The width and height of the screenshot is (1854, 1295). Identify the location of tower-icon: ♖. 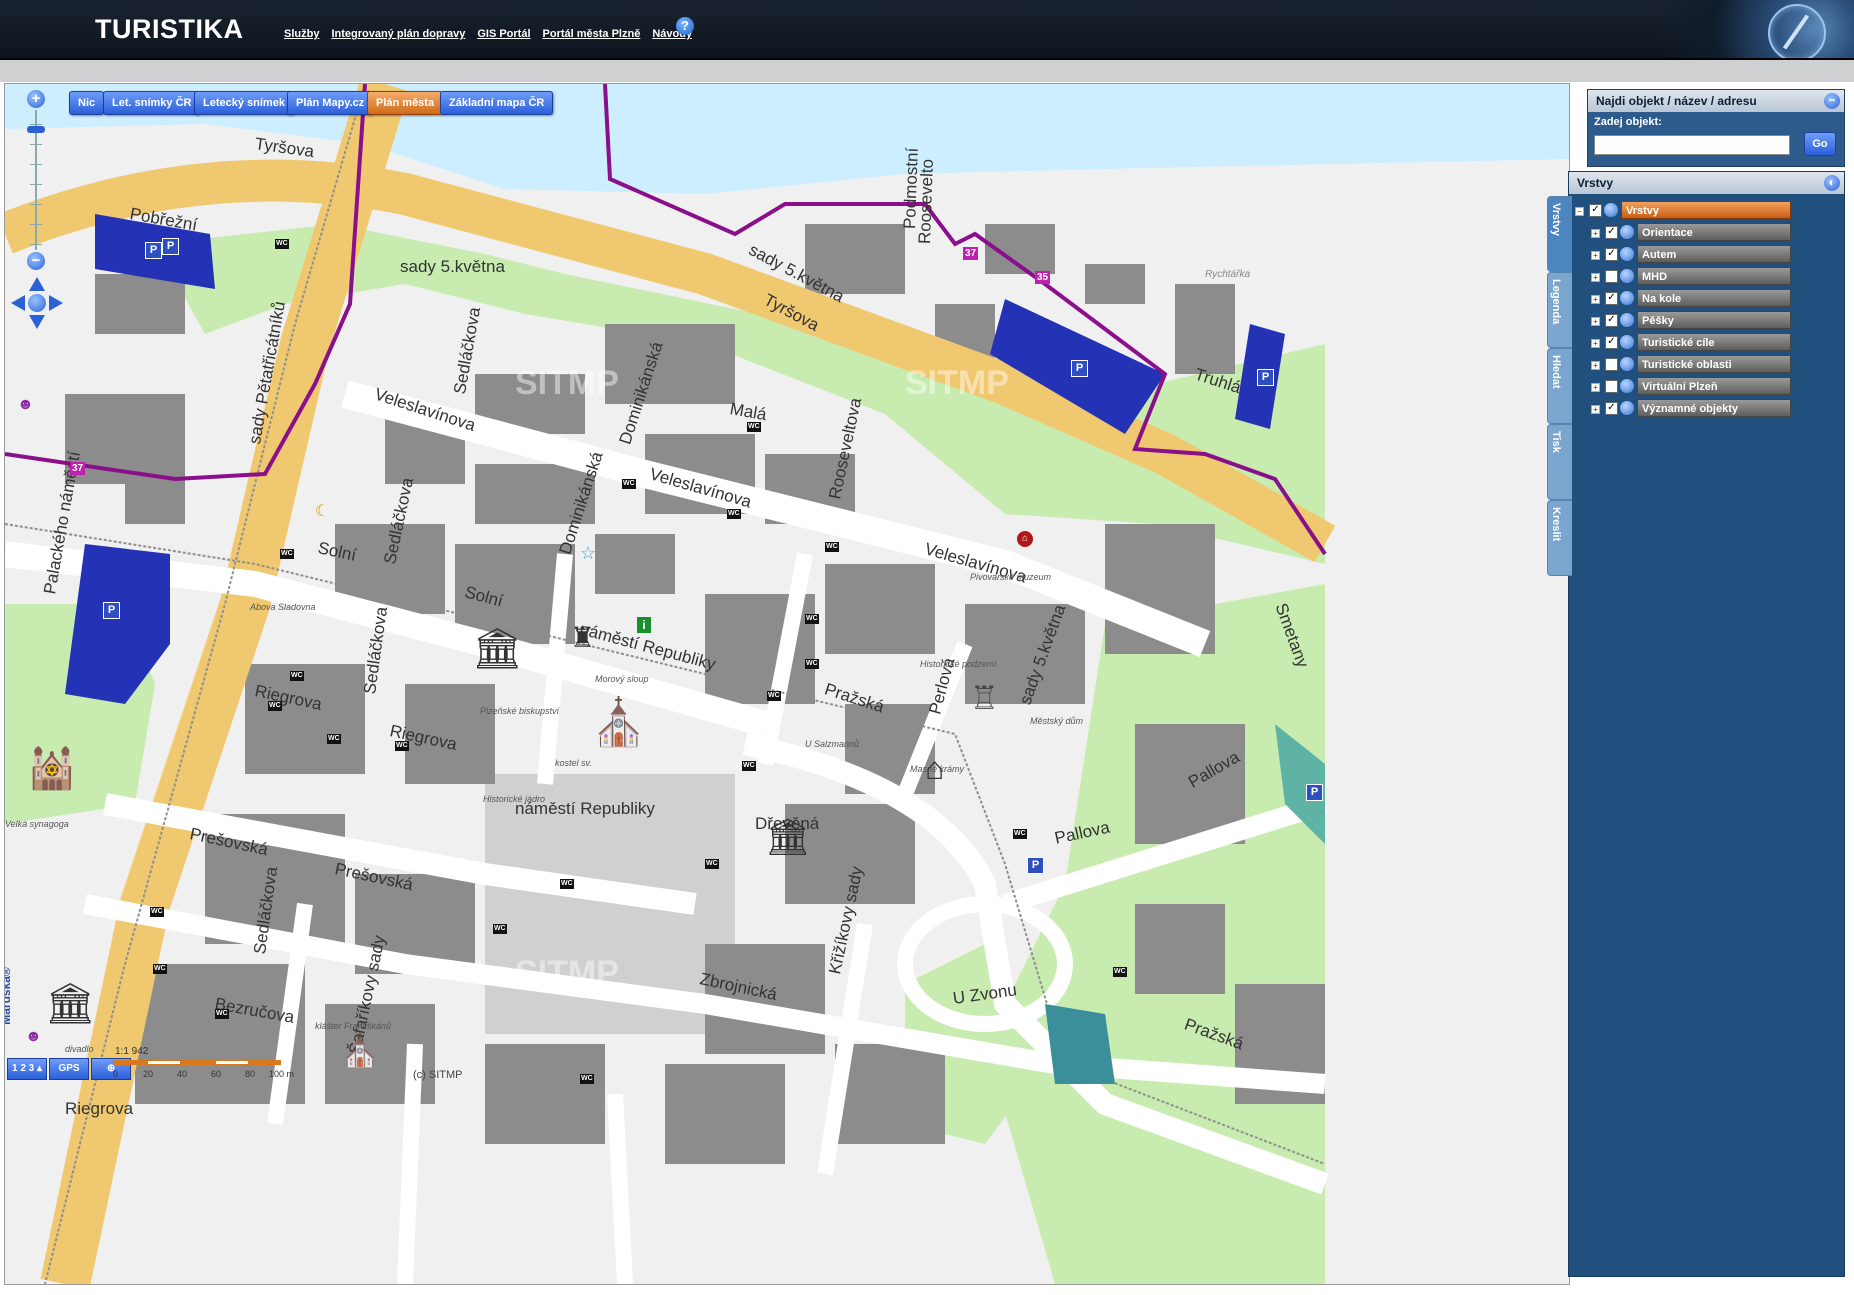
(984, 698).